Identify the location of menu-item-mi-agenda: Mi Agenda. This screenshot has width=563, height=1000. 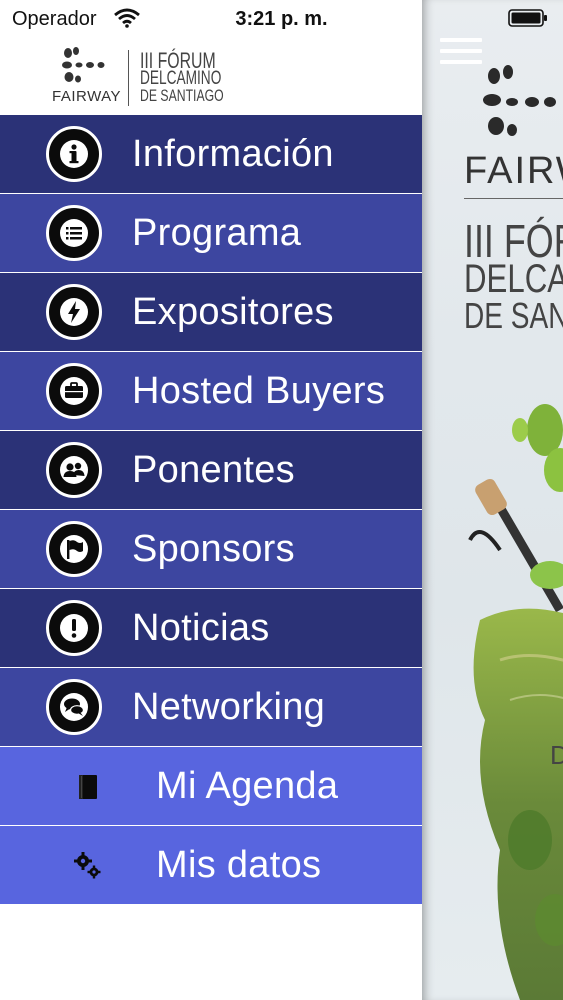
(211, 786).